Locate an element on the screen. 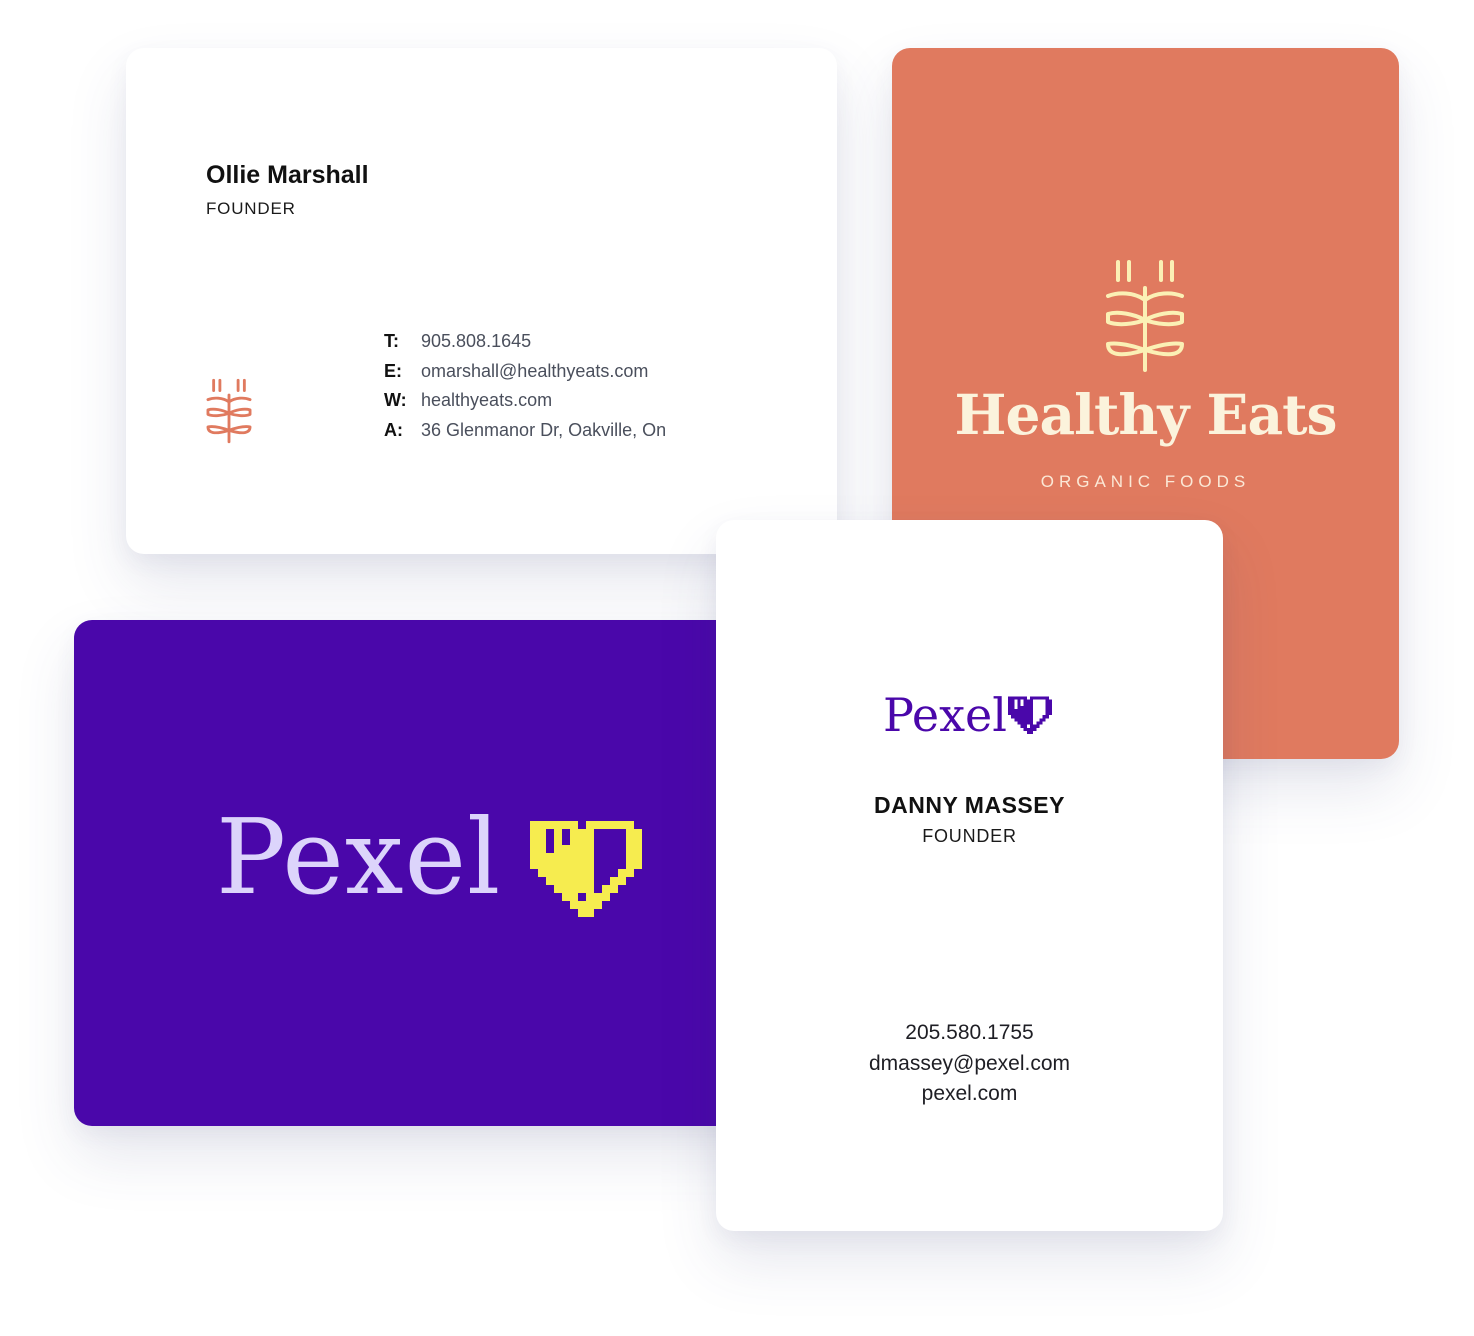 The image size is (1474, 1336). contact-website: healthyeats.com is located at coordinates (487, 400).